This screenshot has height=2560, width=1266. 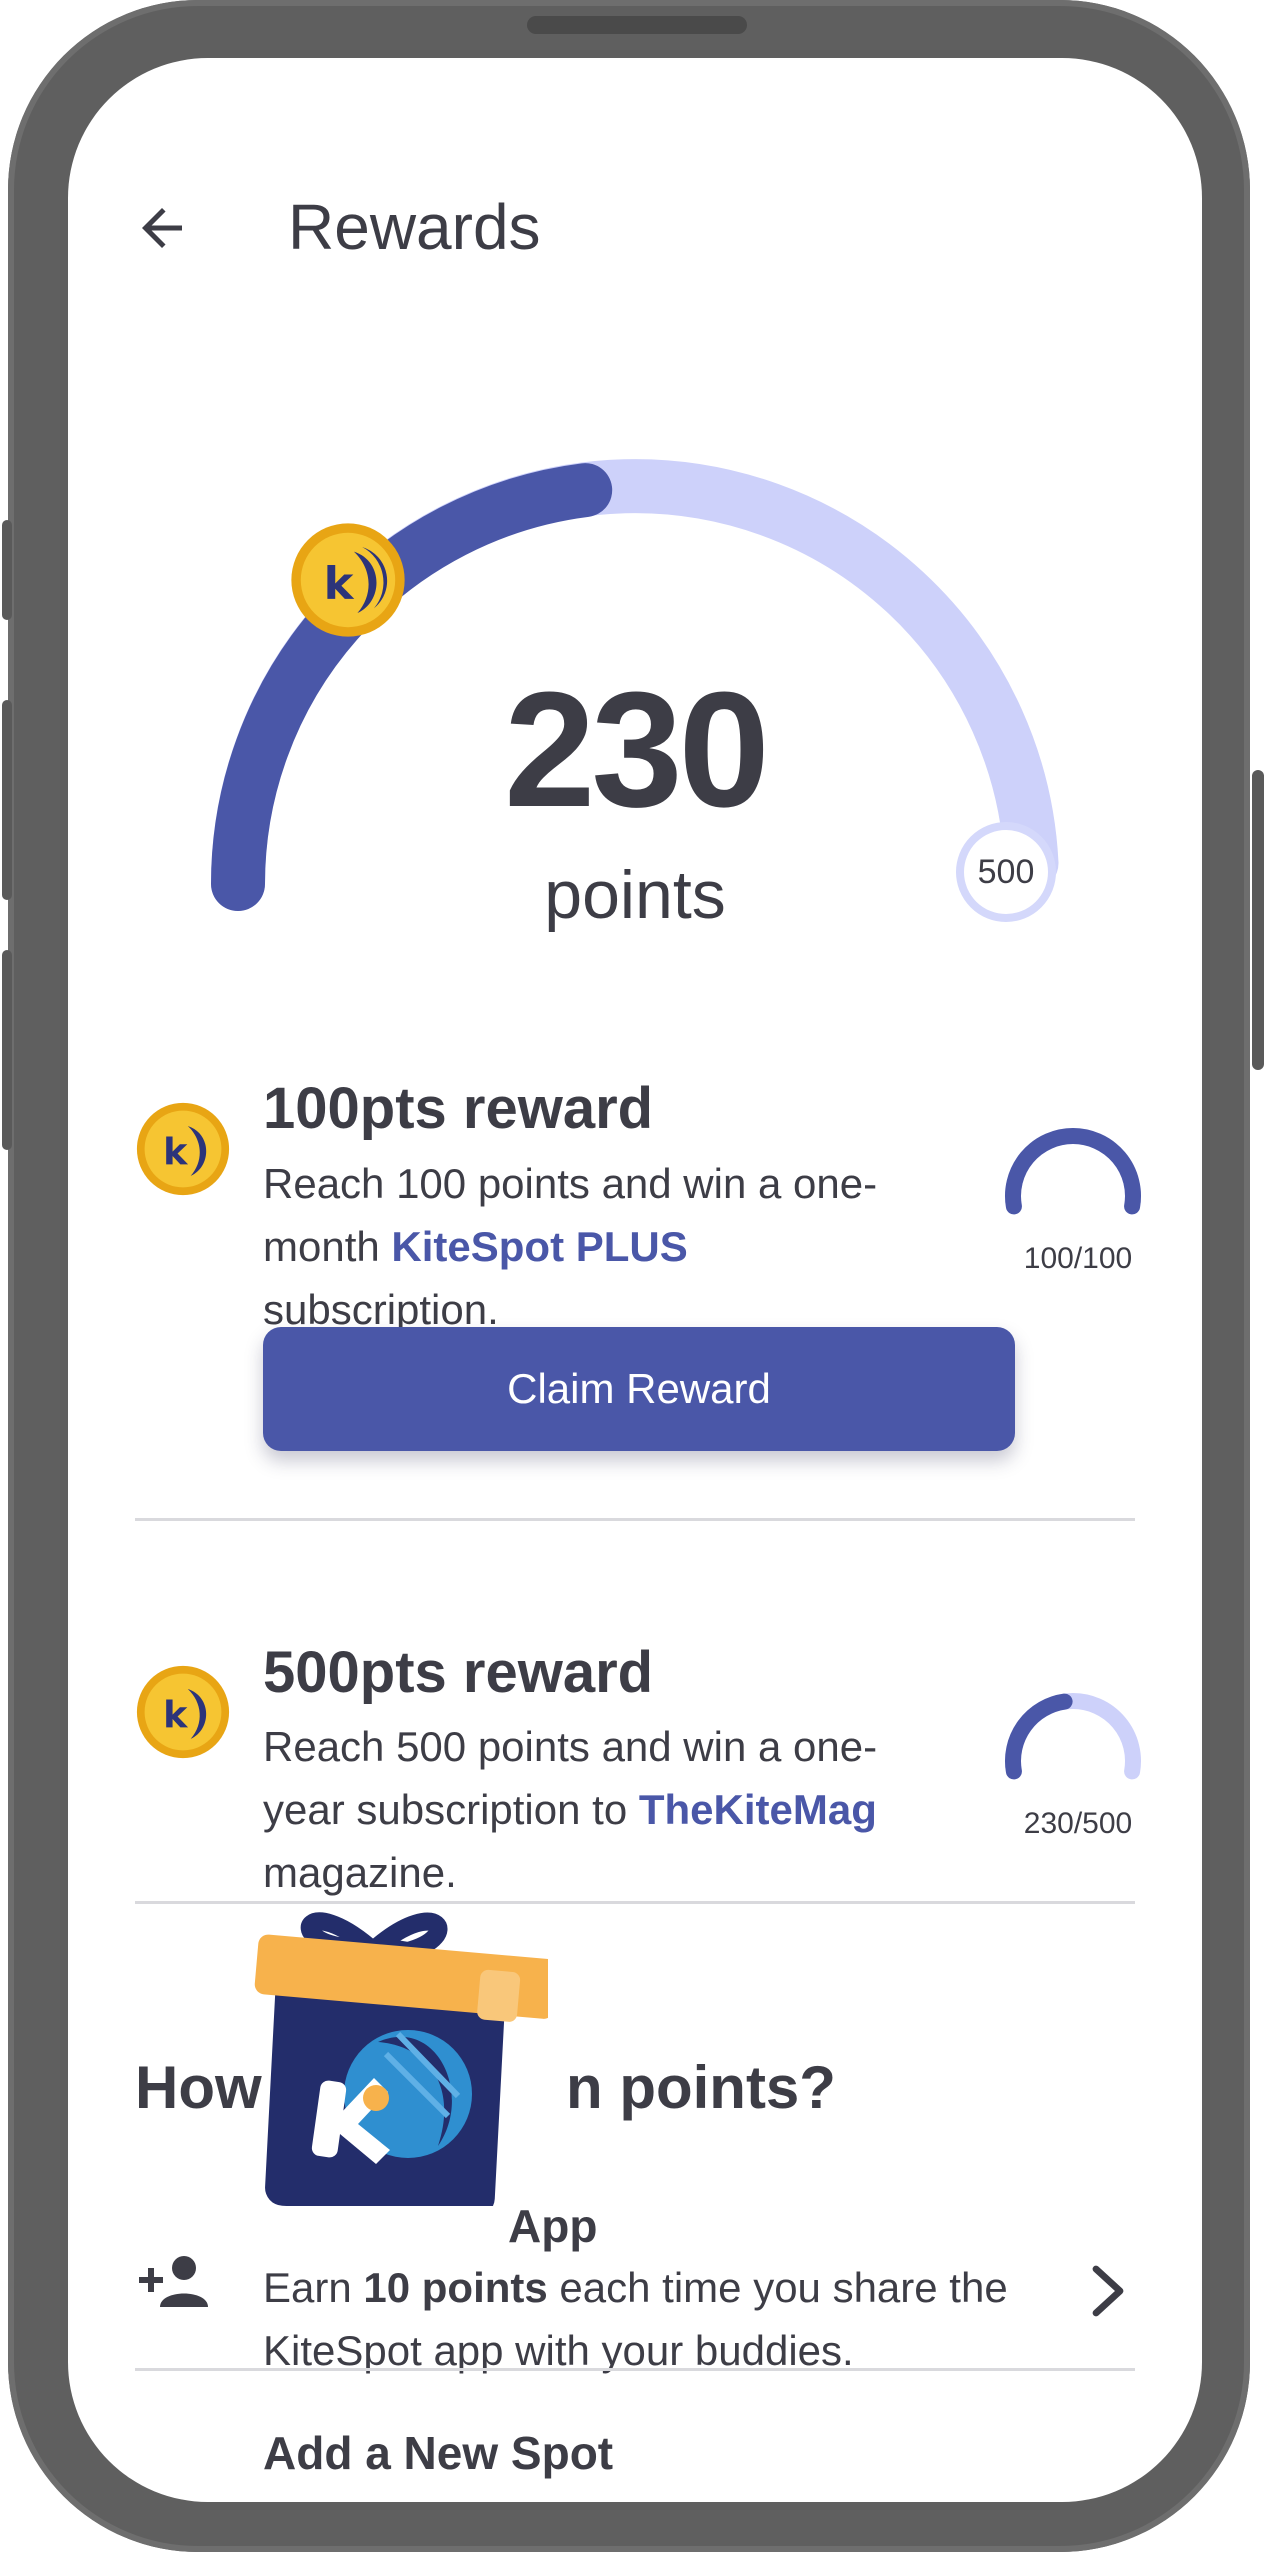 I want to click on gift-box-illustration, so click(x=401, y=2059).